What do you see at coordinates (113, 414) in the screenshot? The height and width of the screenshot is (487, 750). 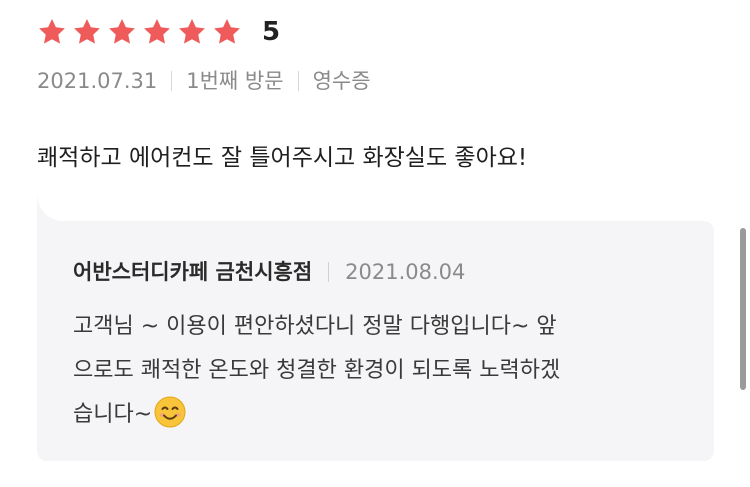 I see `reply-line-text: 습니다~` at bounding box center [113, 414].